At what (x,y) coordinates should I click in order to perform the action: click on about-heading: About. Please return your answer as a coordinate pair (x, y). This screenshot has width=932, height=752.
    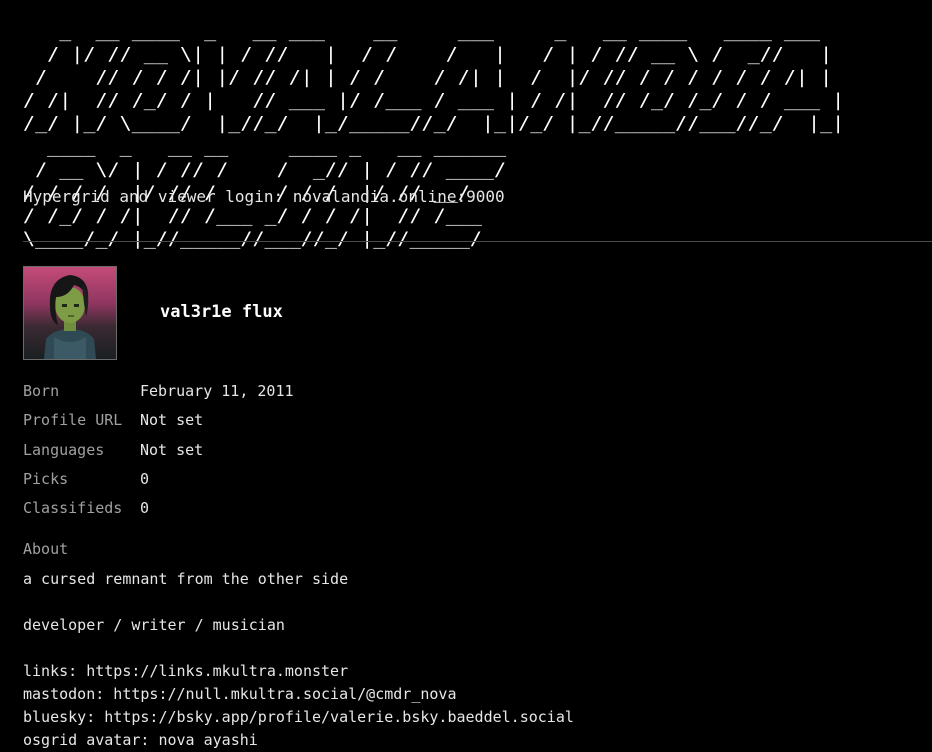
    Looking at the image, I should click on (46, 549).